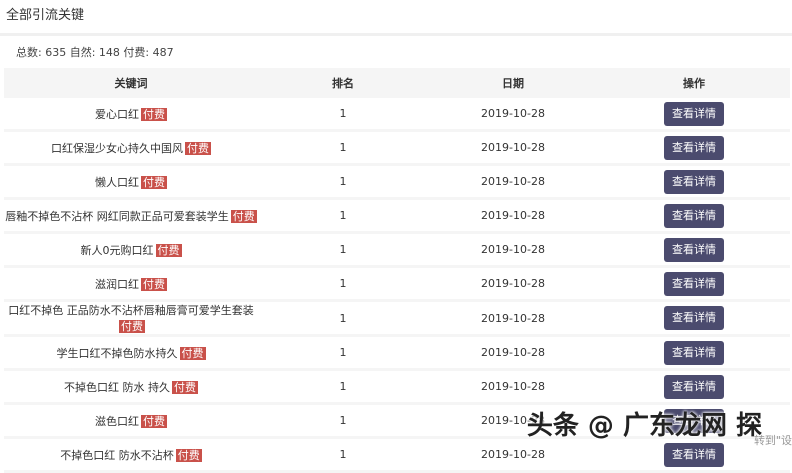 Image resolution: width=792 pixels, height=473 pixels. Describe the element at coordinates (117, 284) in the screenshot. I see `keyword-text: 滋润口红` at that location.